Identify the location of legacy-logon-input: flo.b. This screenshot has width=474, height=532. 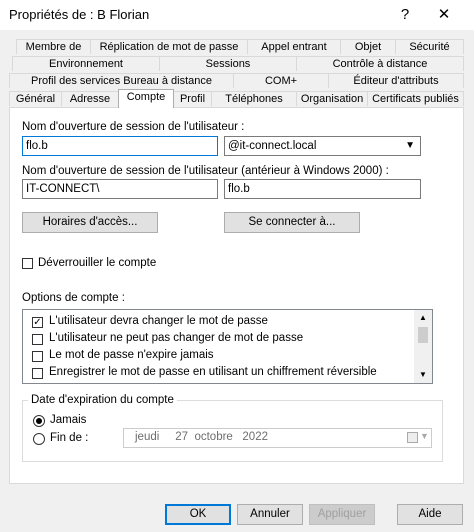
(322, 189).